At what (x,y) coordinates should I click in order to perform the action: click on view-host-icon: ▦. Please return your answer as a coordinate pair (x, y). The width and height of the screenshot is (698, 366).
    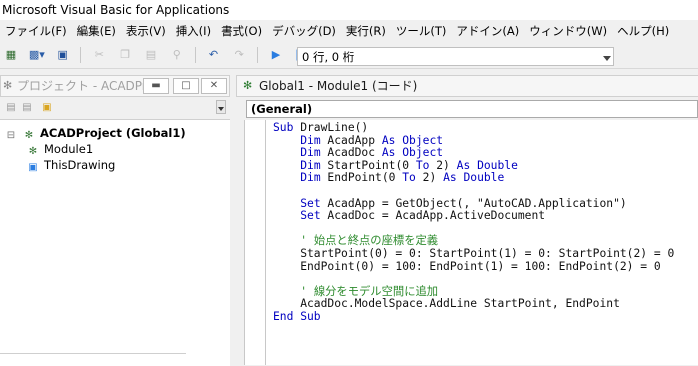
    Looking at the image, I should click on (11, 55).